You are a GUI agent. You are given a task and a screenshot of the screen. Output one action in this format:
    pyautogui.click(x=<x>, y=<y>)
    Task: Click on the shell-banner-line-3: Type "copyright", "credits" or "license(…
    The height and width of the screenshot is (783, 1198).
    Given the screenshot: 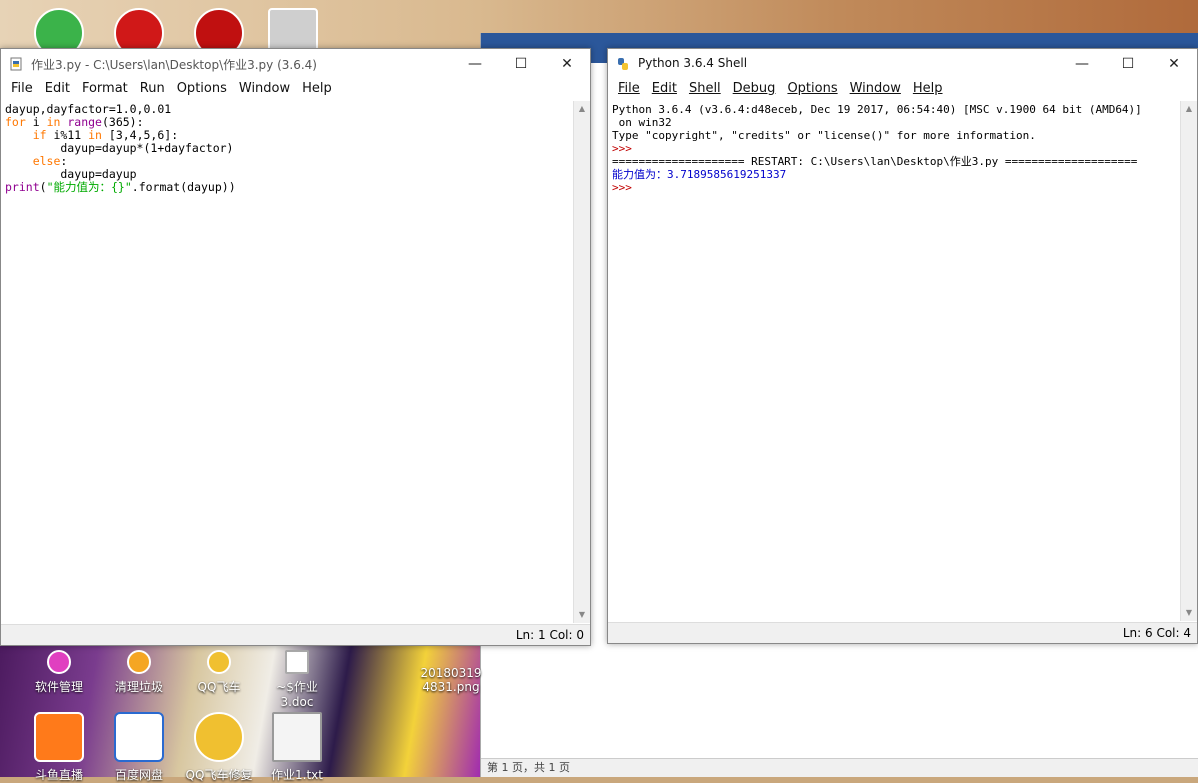 What is the action you would take?
    pyautogui.click(x=824, y=135)
    